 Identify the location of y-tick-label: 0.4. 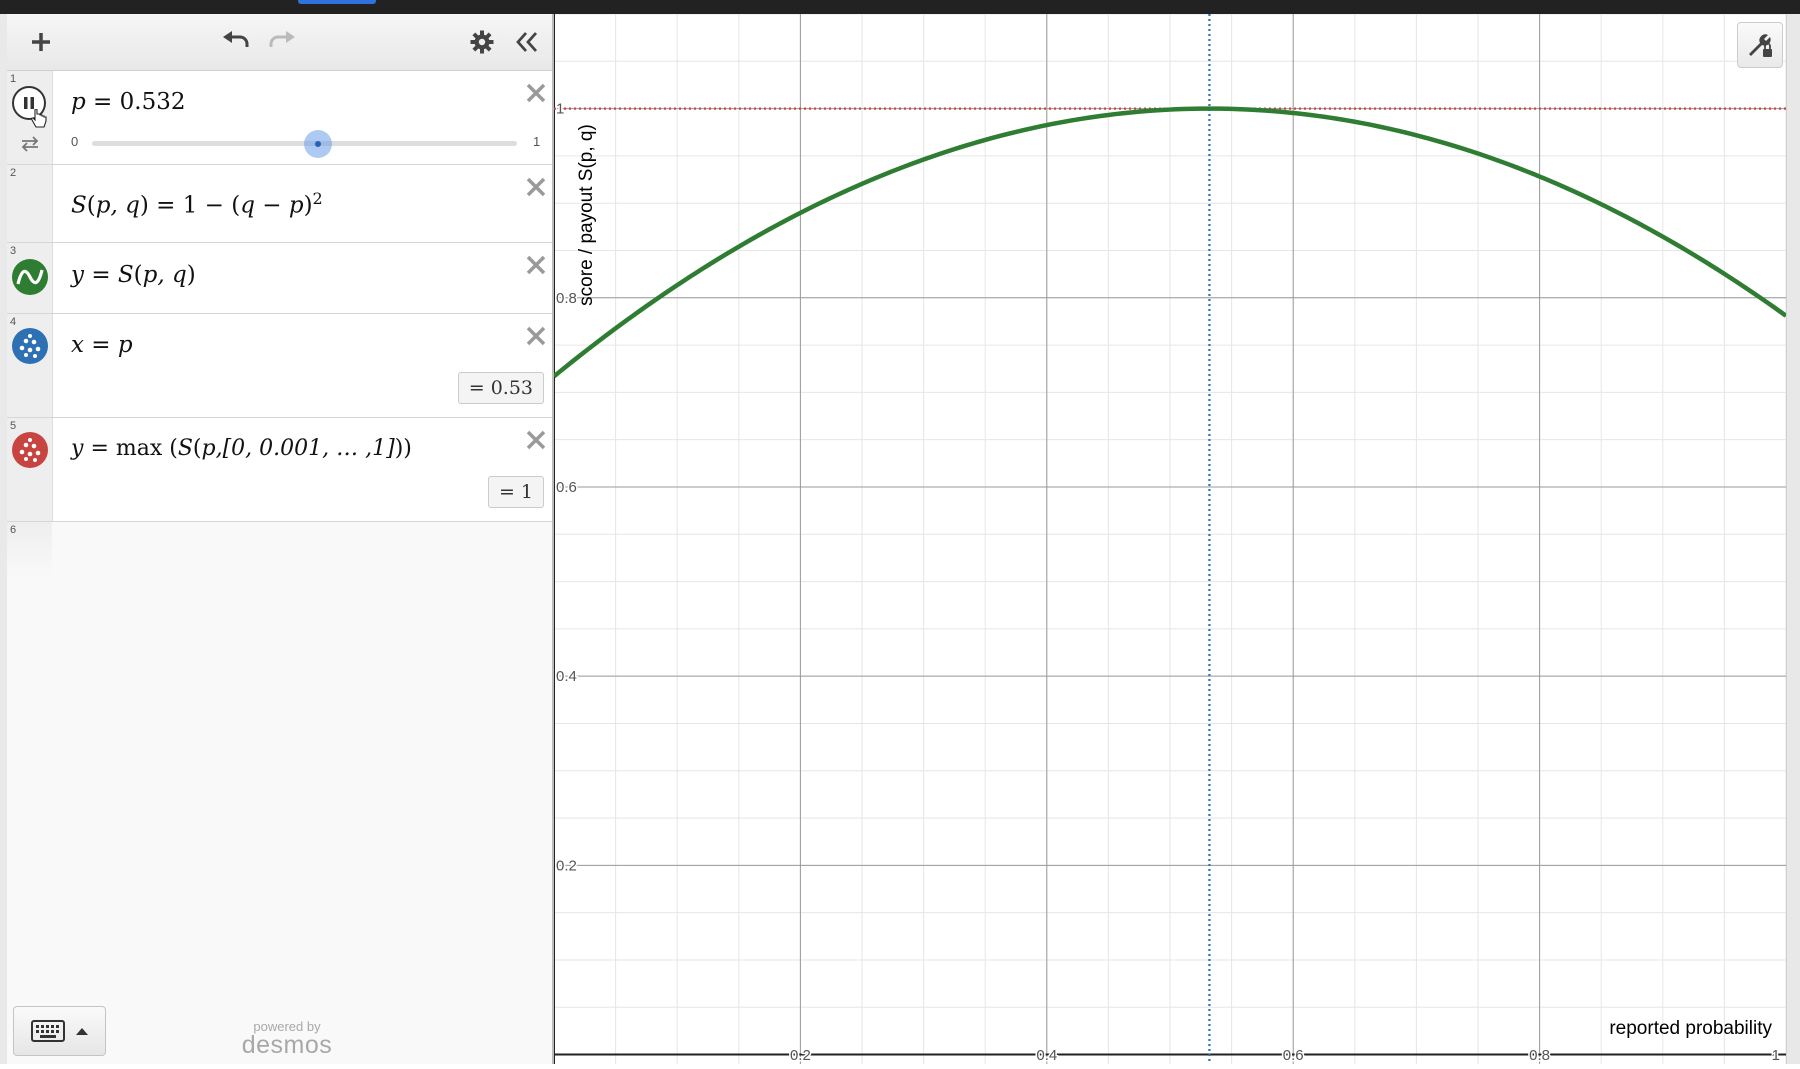
(566, 676).